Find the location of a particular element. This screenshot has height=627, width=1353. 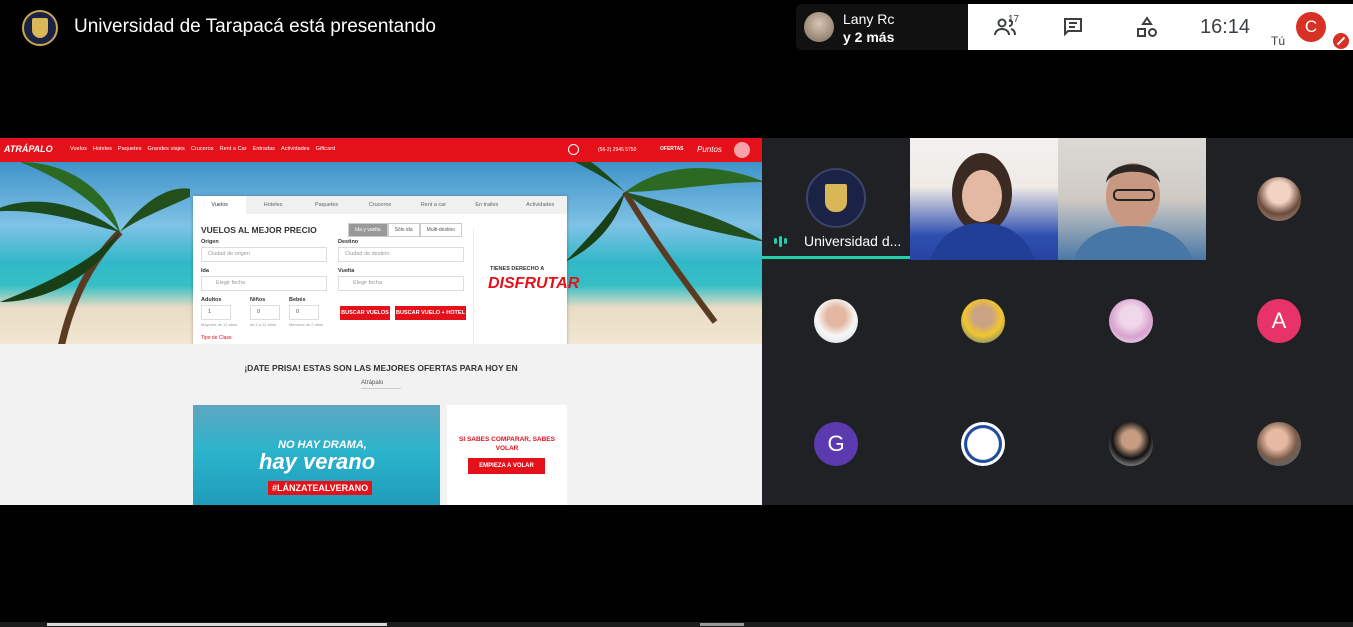

chat-icon is located at coordinates (1073, 27).